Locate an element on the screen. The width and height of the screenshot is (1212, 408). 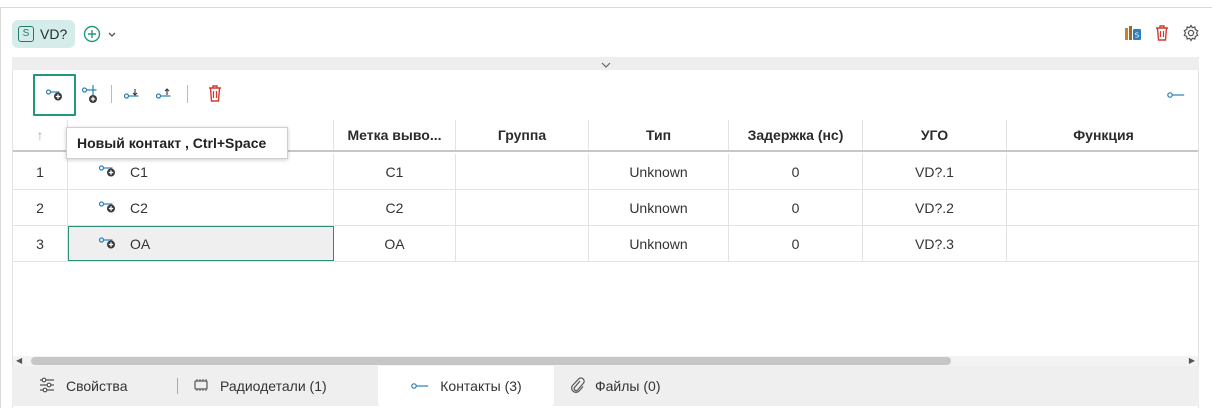
tab-files: Файлы (0) is located at coordinates (614, 386).